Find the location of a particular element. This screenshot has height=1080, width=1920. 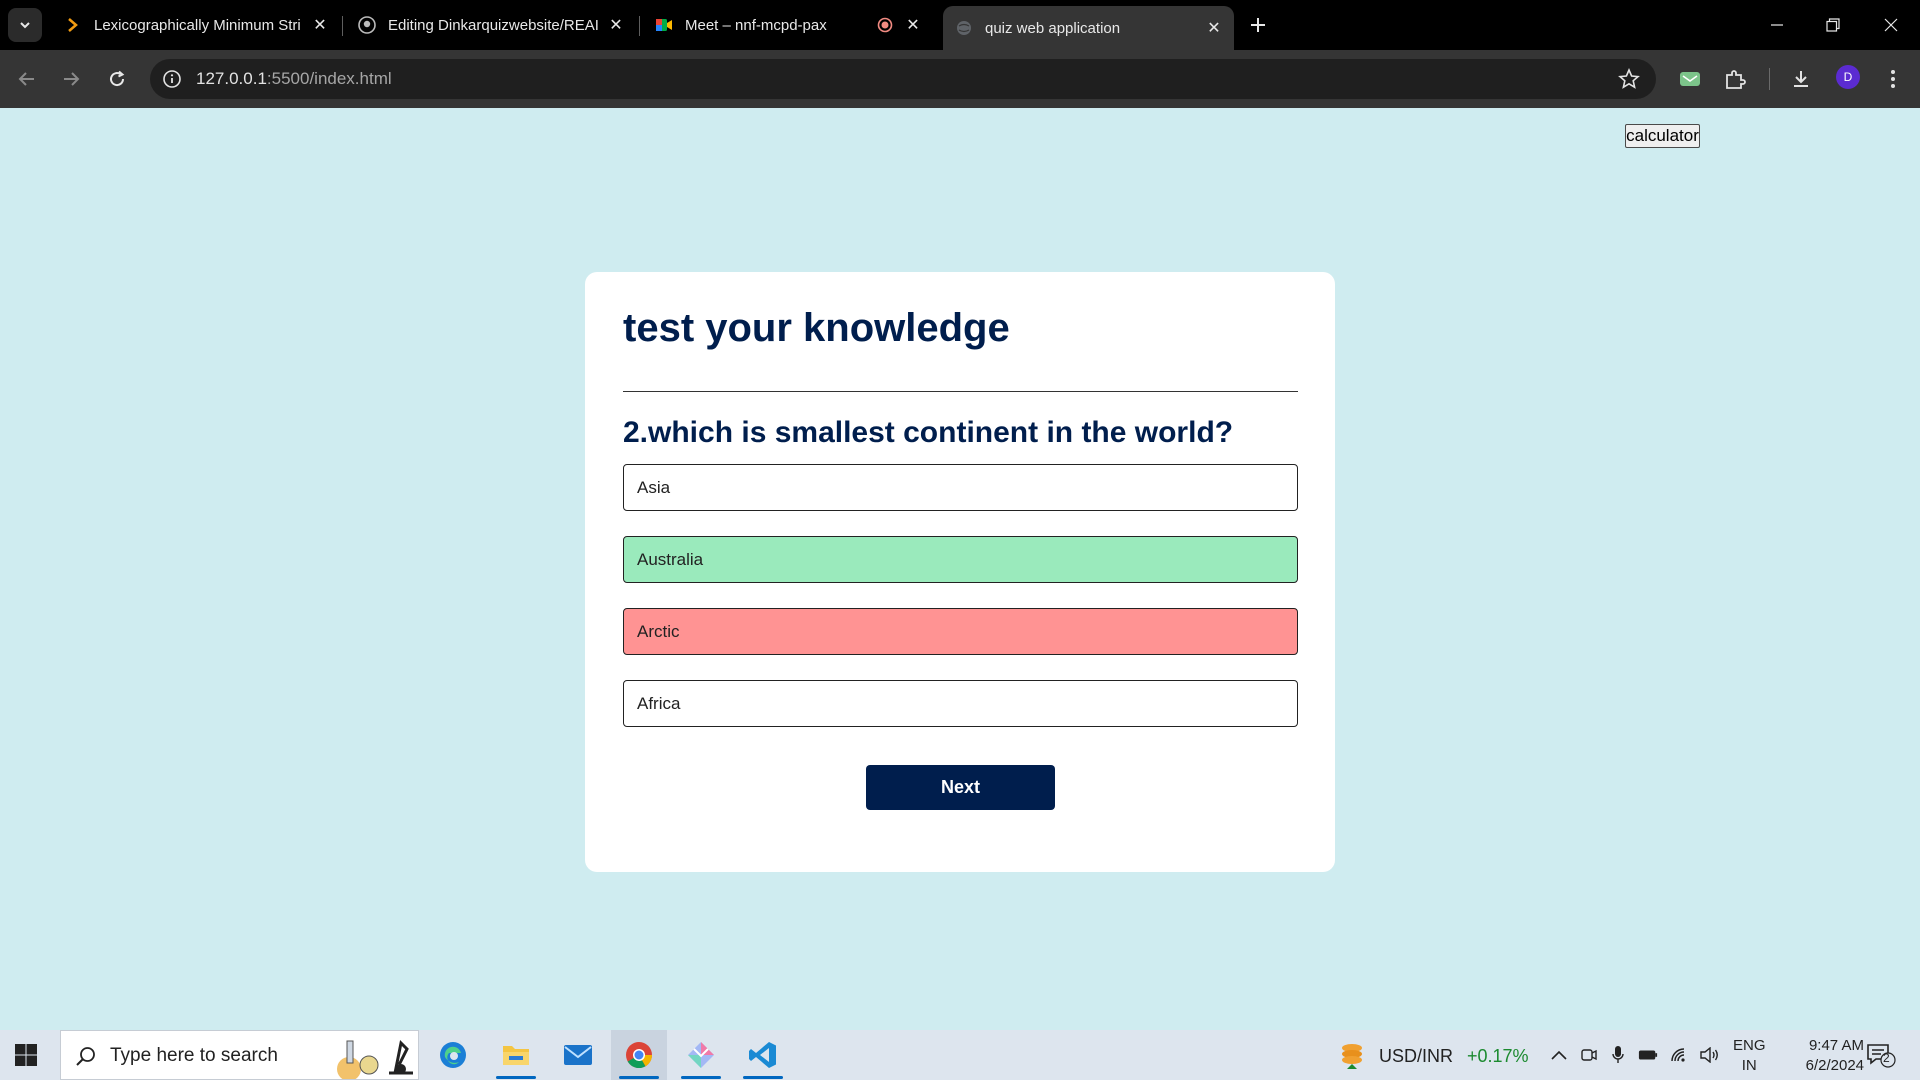

language-code: ENG is located at coordinates (1749, 1045).